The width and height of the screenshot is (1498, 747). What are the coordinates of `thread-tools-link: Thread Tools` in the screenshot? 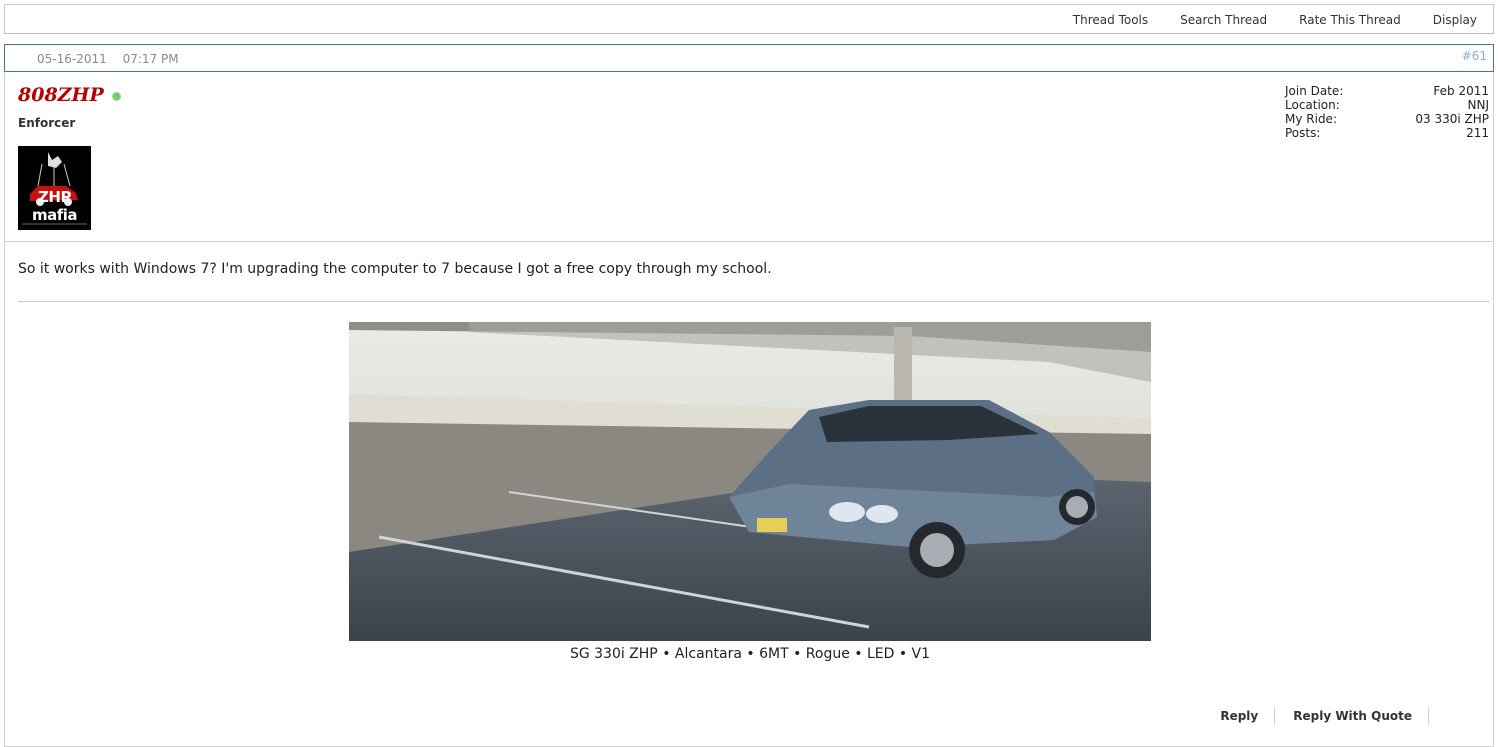 It's located at (1110, 20).